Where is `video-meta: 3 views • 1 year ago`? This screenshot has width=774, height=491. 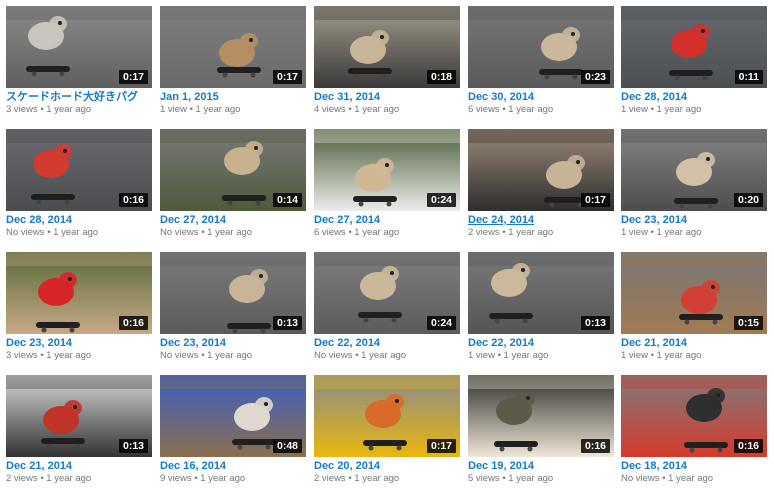 video-meta: 3 views • 1 year ago is located at coordinates (79, 356).